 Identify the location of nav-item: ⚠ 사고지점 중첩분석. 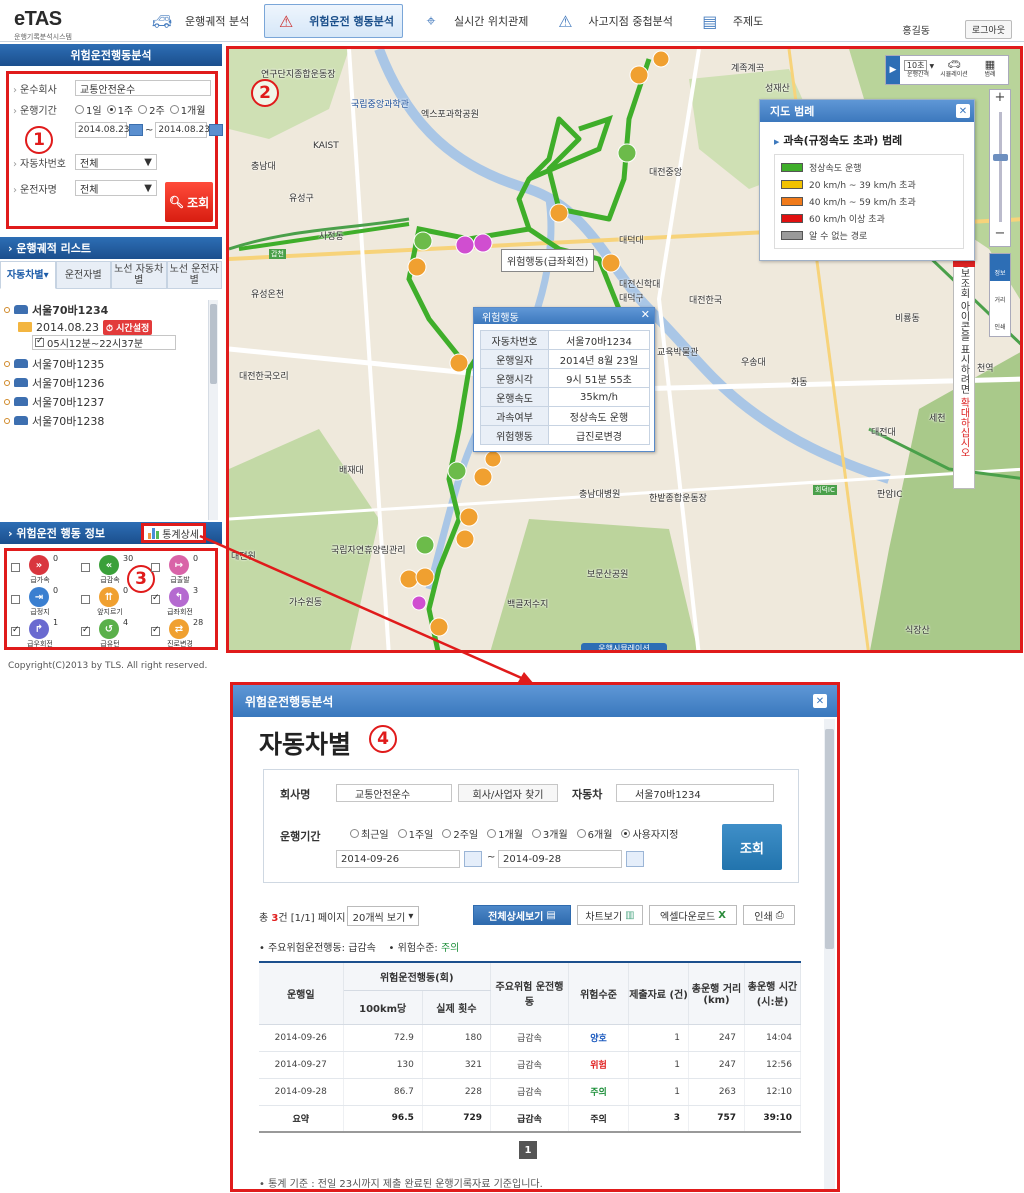
(612, 21).